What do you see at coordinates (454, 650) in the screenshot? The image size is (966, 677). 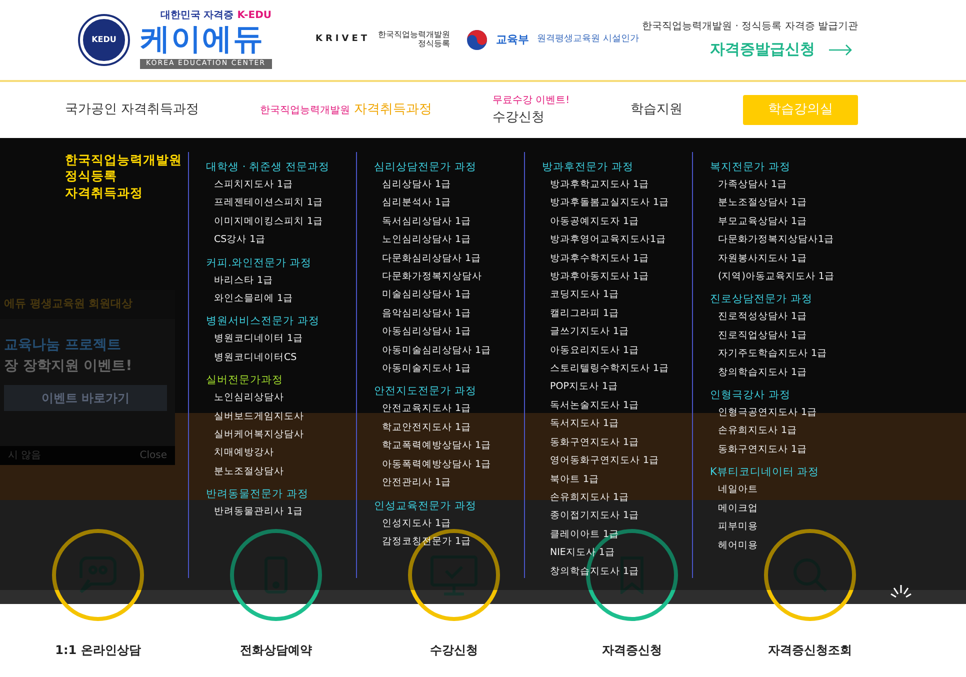 I see `quick-link-label: 수강신청` at bounding box center [454, 650].